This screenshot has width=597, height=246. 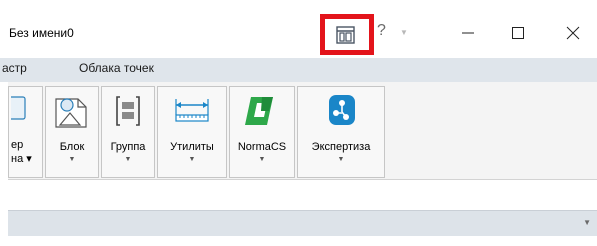 I want to click on ribbon-group-expertiza: Экспертиза ▼, so click(x=341, y=132).